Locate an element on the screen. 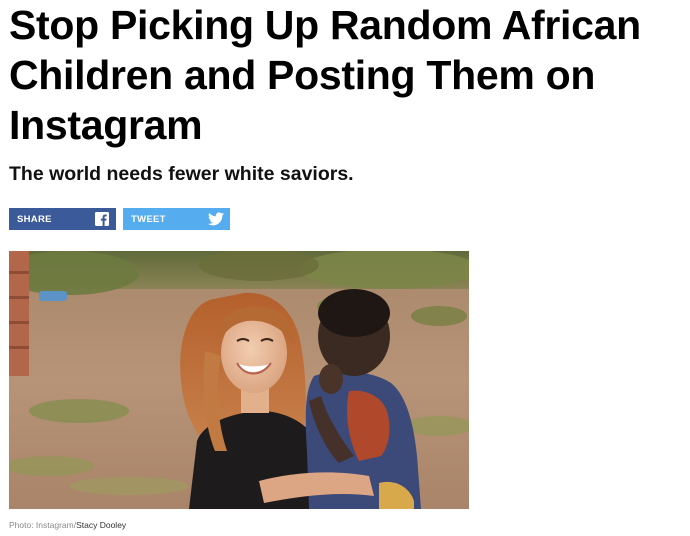 This screenshot has width=690, height=536. photo-credit-name: Stacy Dooley is located at coordinates (101, 525).